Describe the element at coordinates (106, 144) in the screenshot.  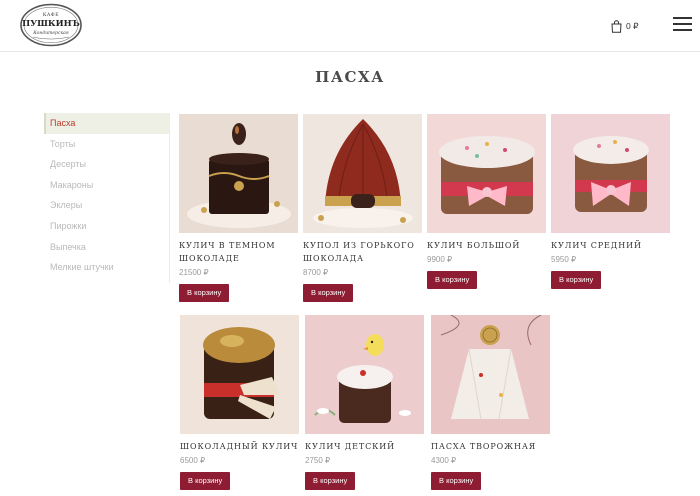
I see `sidebar-item-cakes: Торты` at that location.